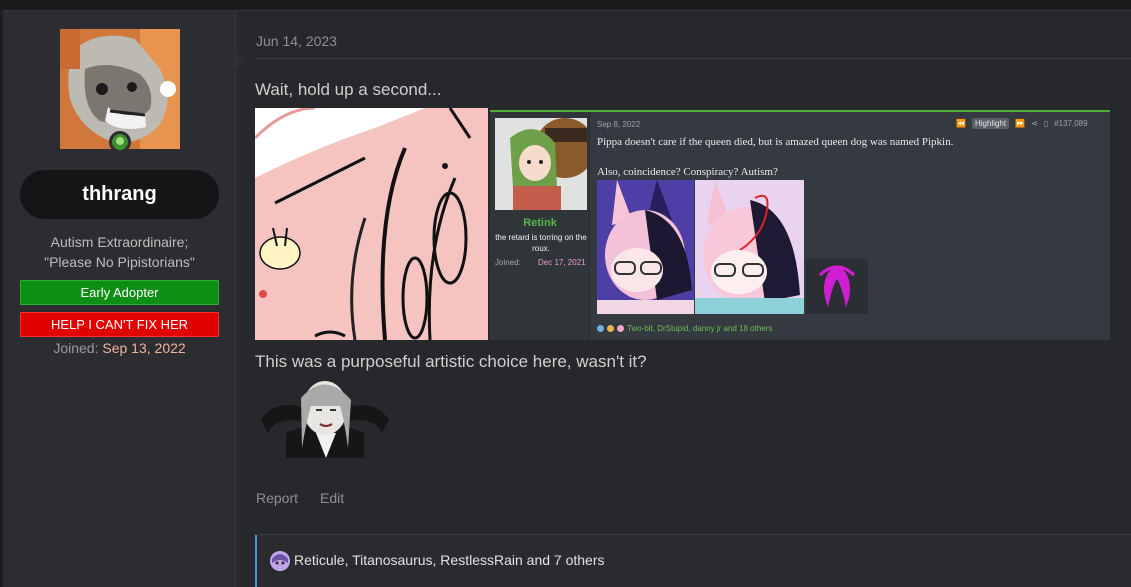  I want to click on username: thhrang, so click(119, 194).